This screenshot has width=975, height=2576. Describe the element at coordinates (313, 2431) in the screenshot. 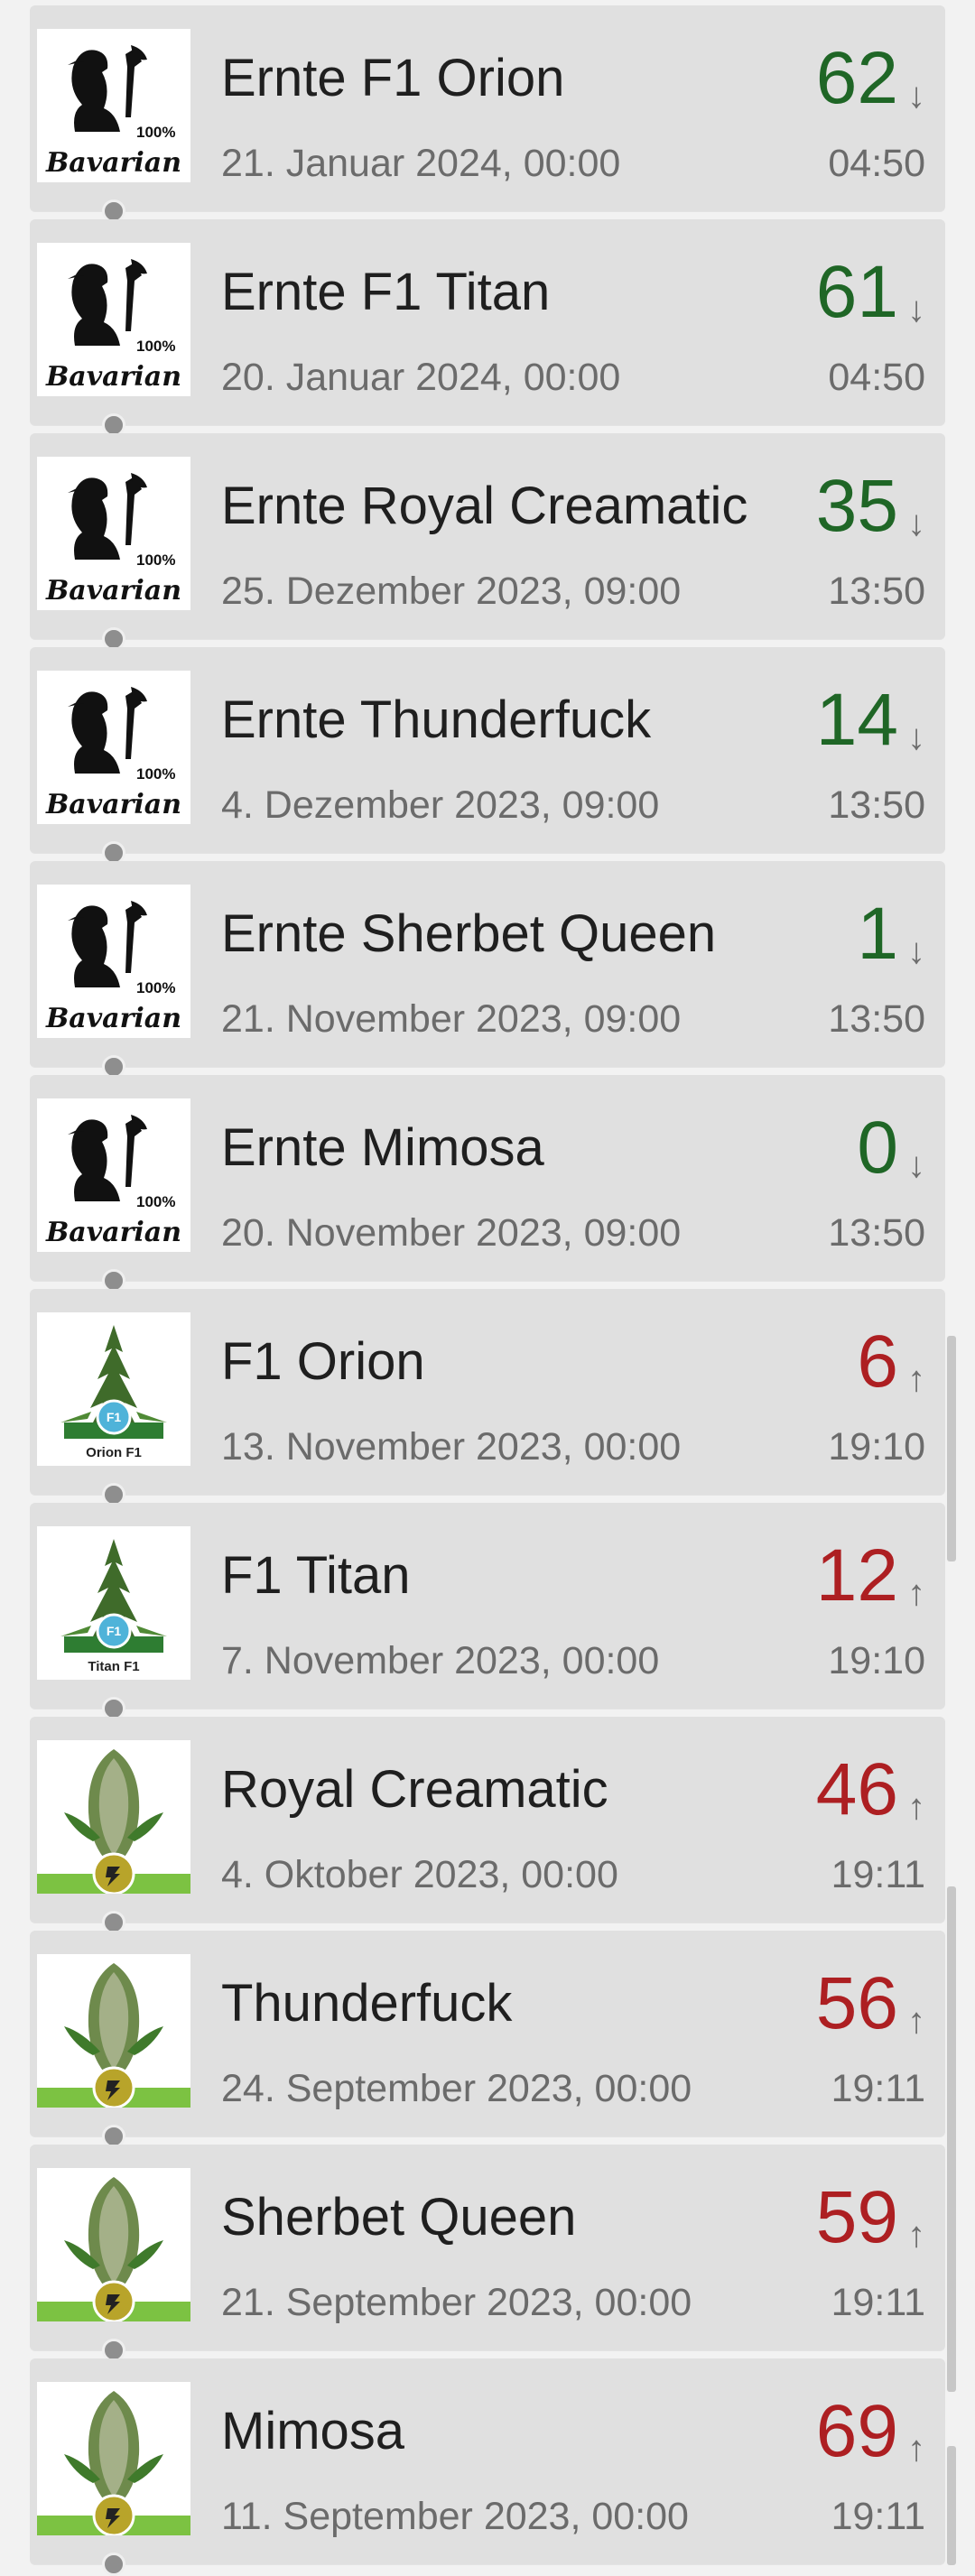

I see `entry-title: Mimosa` at that location.